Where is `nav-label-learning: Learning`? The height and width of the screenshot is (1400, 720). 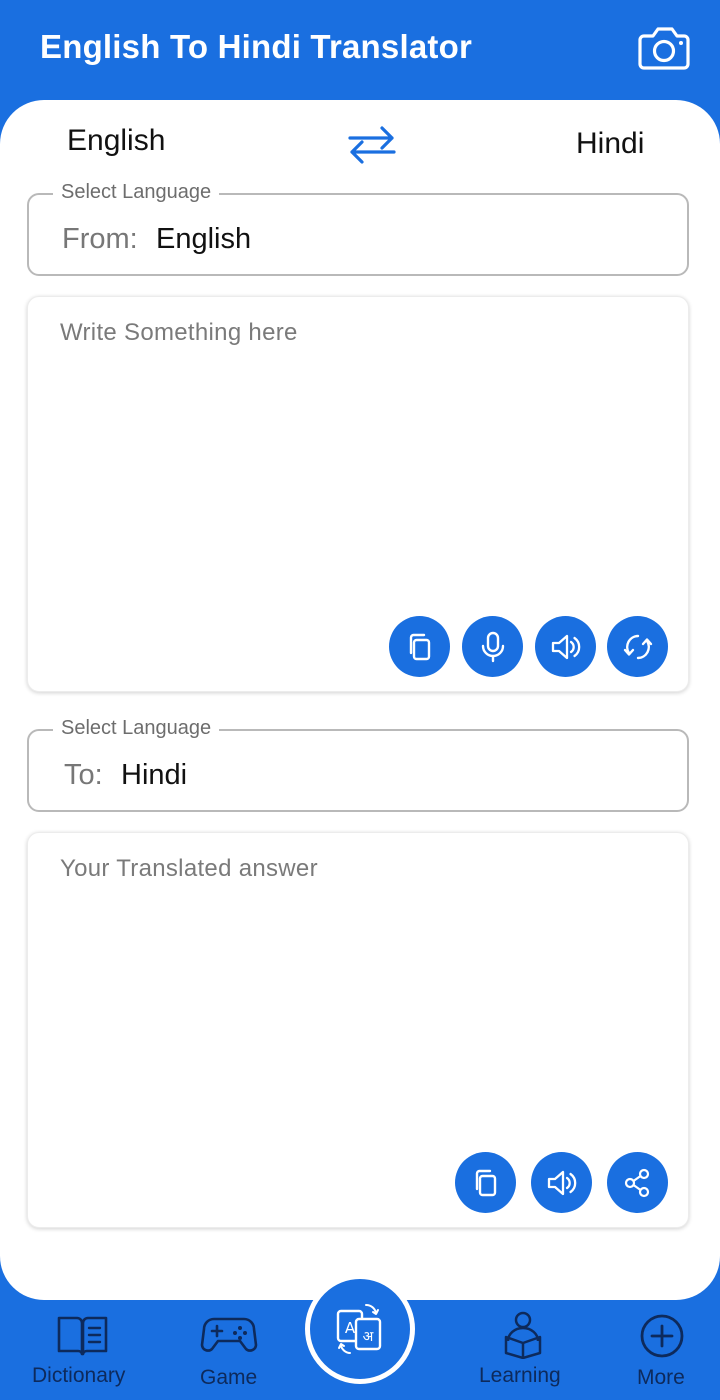
nav-label-learning: Learning is located at coordinates (520, 1375).